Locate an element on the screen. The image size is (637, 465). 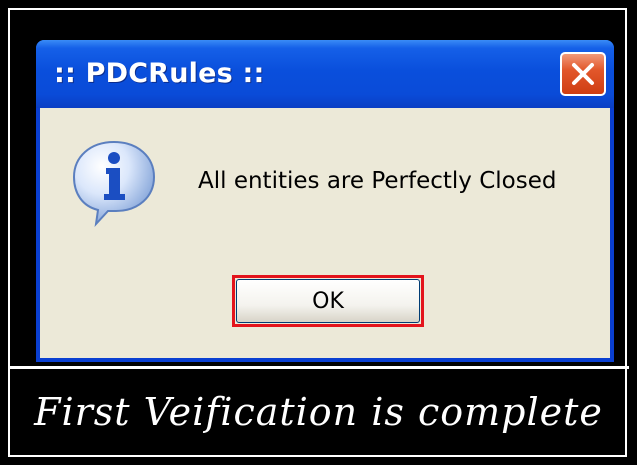
caption-text: First Veification is complete is located at coordinates (318, 412).